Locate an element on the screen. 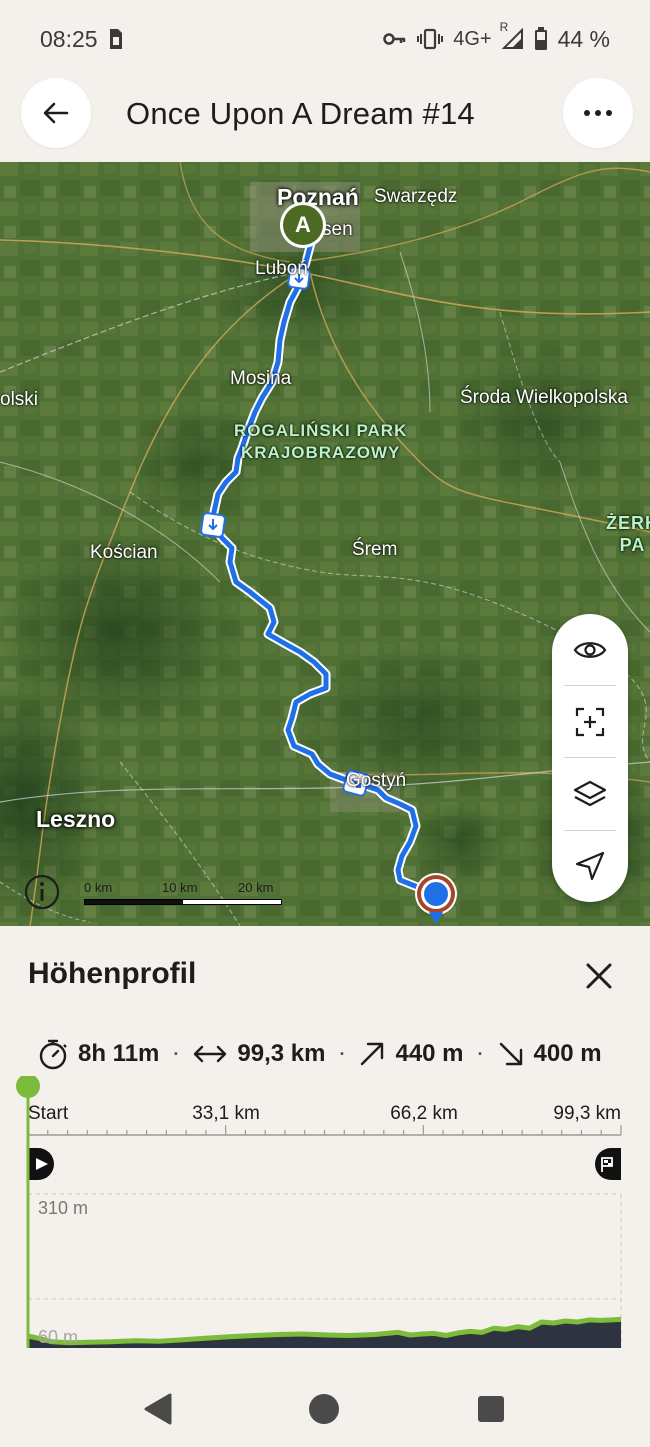 This screenshot has height=1447, width=650. stopwatch-icon is located at coordinates (53, 1054).